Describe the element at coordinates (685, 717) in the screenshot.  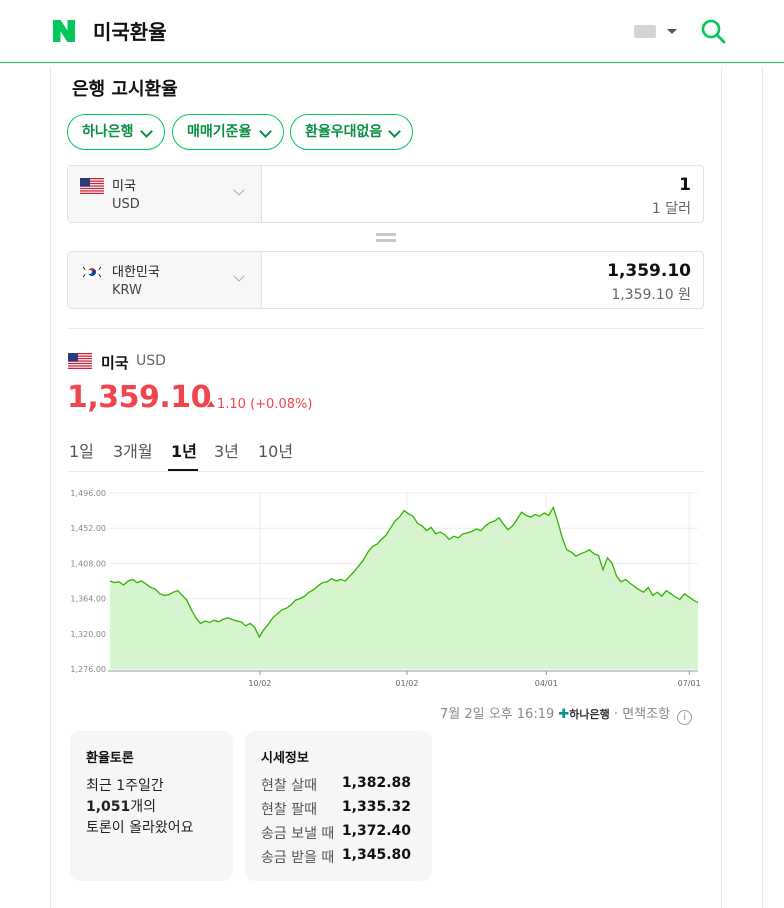
I see `info-icon: i` at that location.